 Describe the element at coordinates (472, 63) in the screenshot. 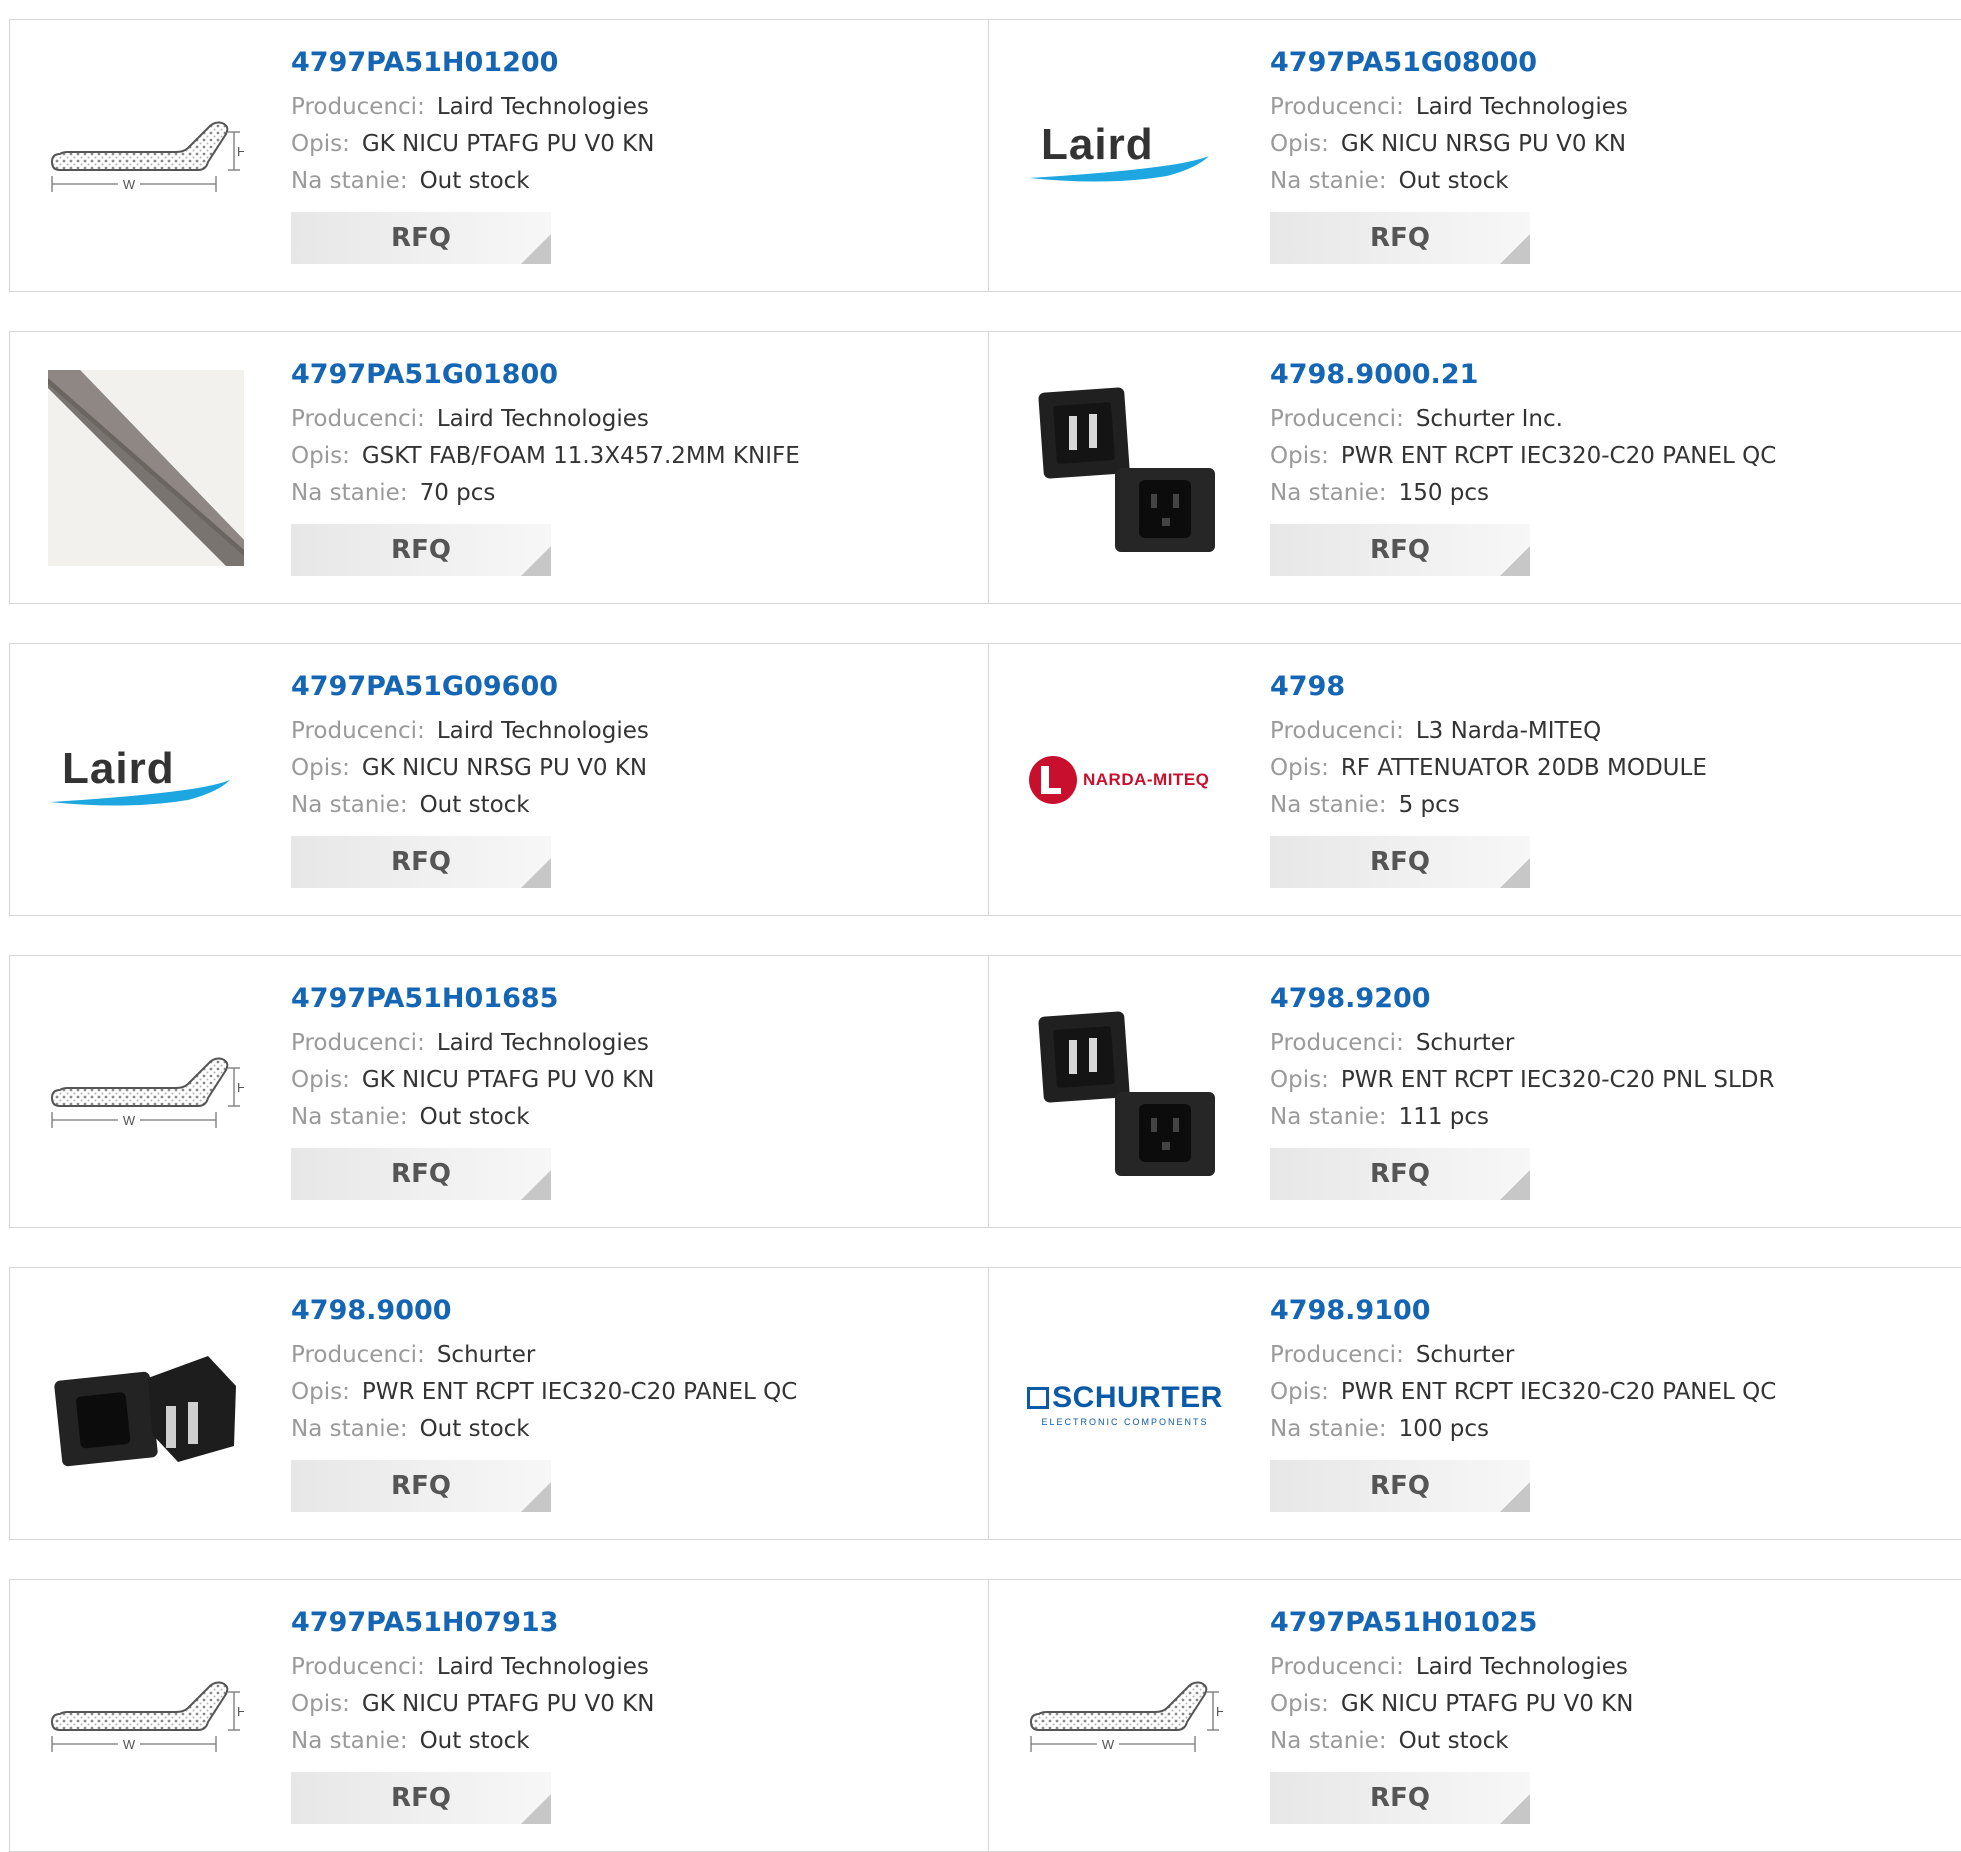

I see `part-number-link: 4797PA51H01200` at that location.